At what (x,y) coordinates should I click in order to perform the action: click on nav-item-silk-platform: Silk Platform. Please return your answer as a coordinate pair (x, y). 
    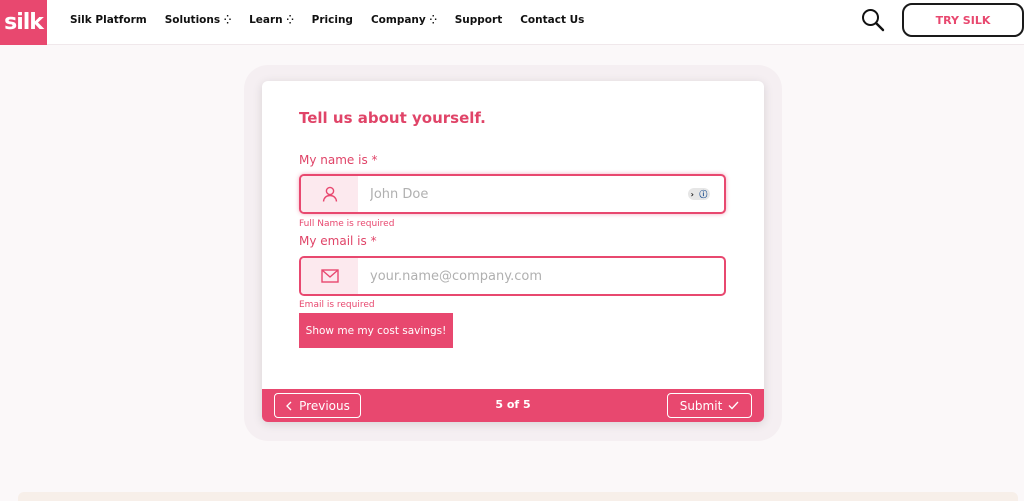
    Looking at the image, I should click on (108, 20).